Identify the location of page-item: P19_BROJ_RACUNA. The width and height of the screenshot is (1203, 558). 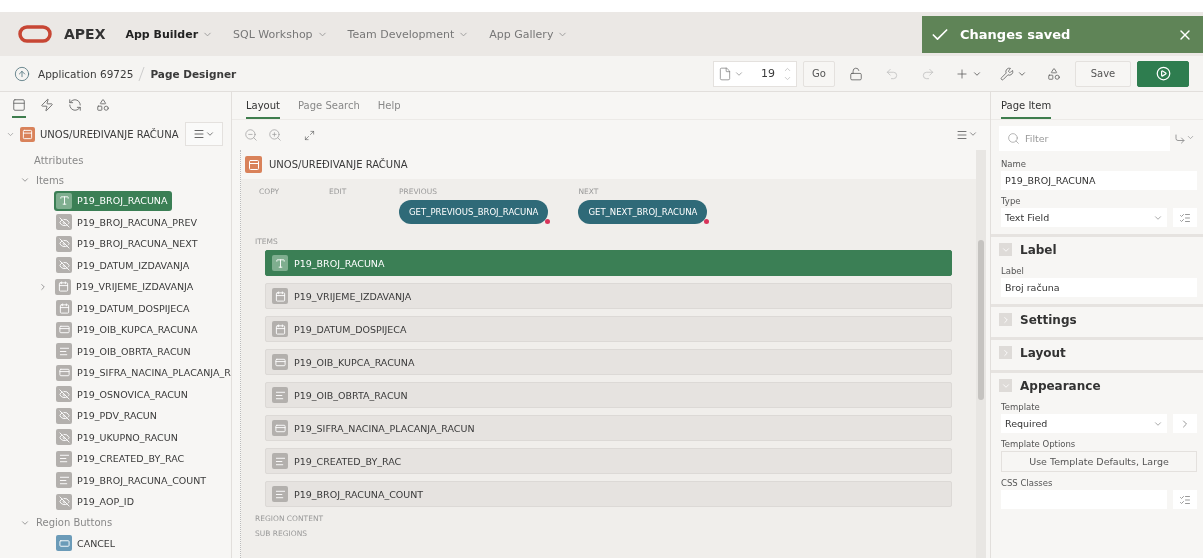
(608, 263).